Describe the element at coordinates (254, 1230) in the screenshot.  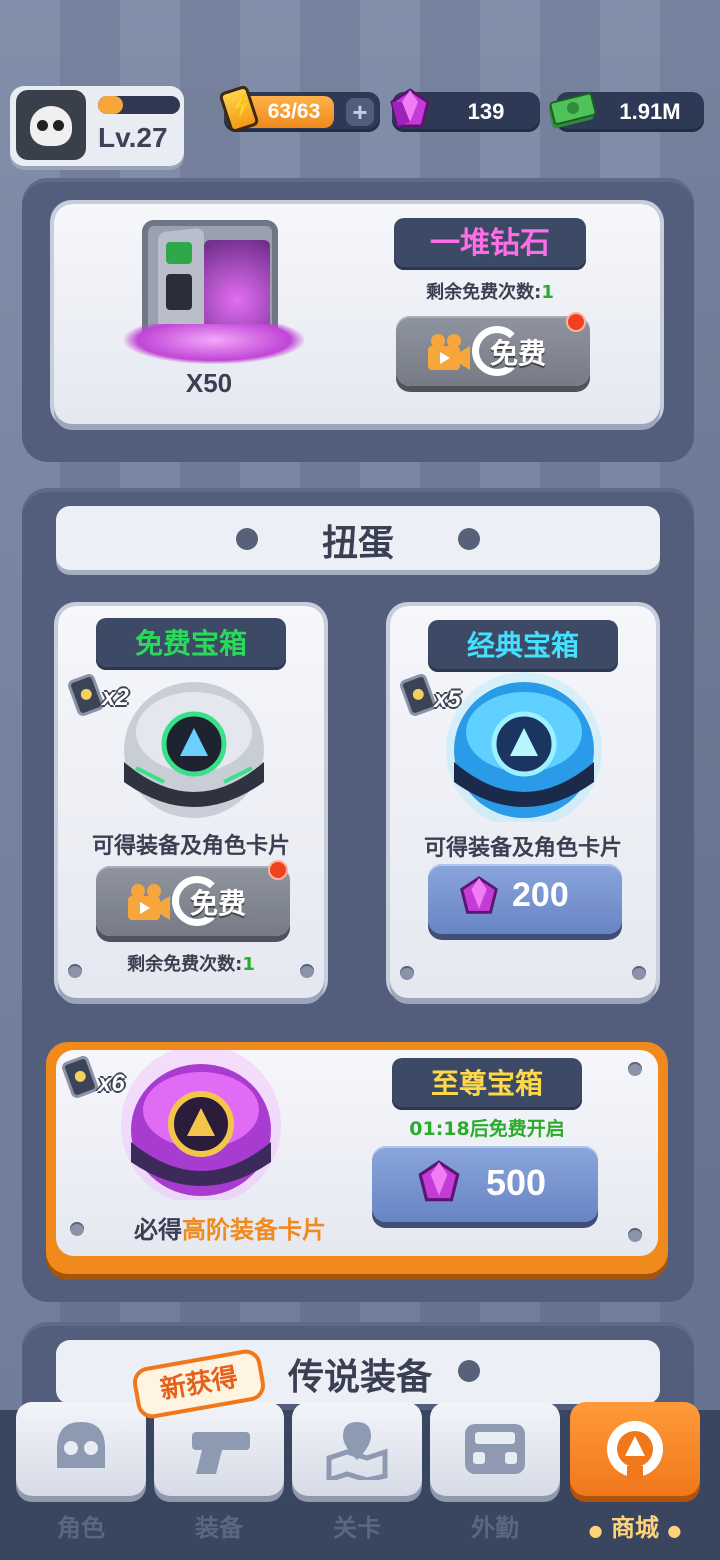
I see `supreme-desc-highlight: 高阶装备卡片` at that location.